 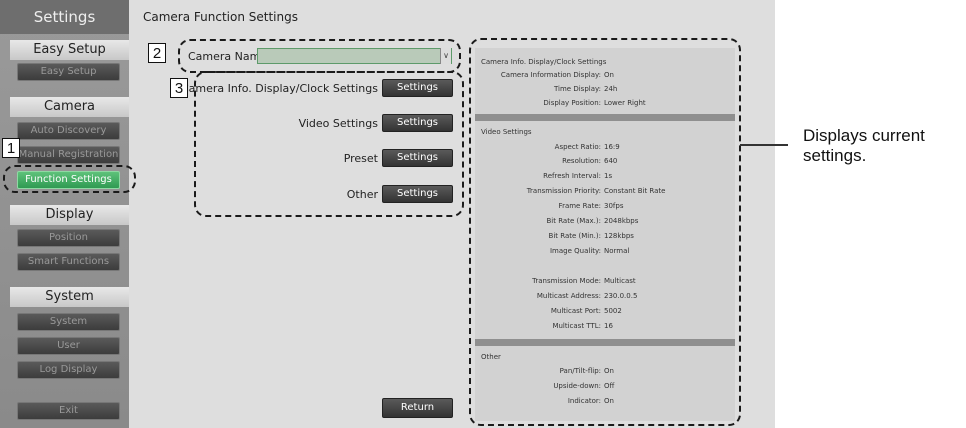 I want to click on callout-line-1: Displays current, so click(x=864, y=135).